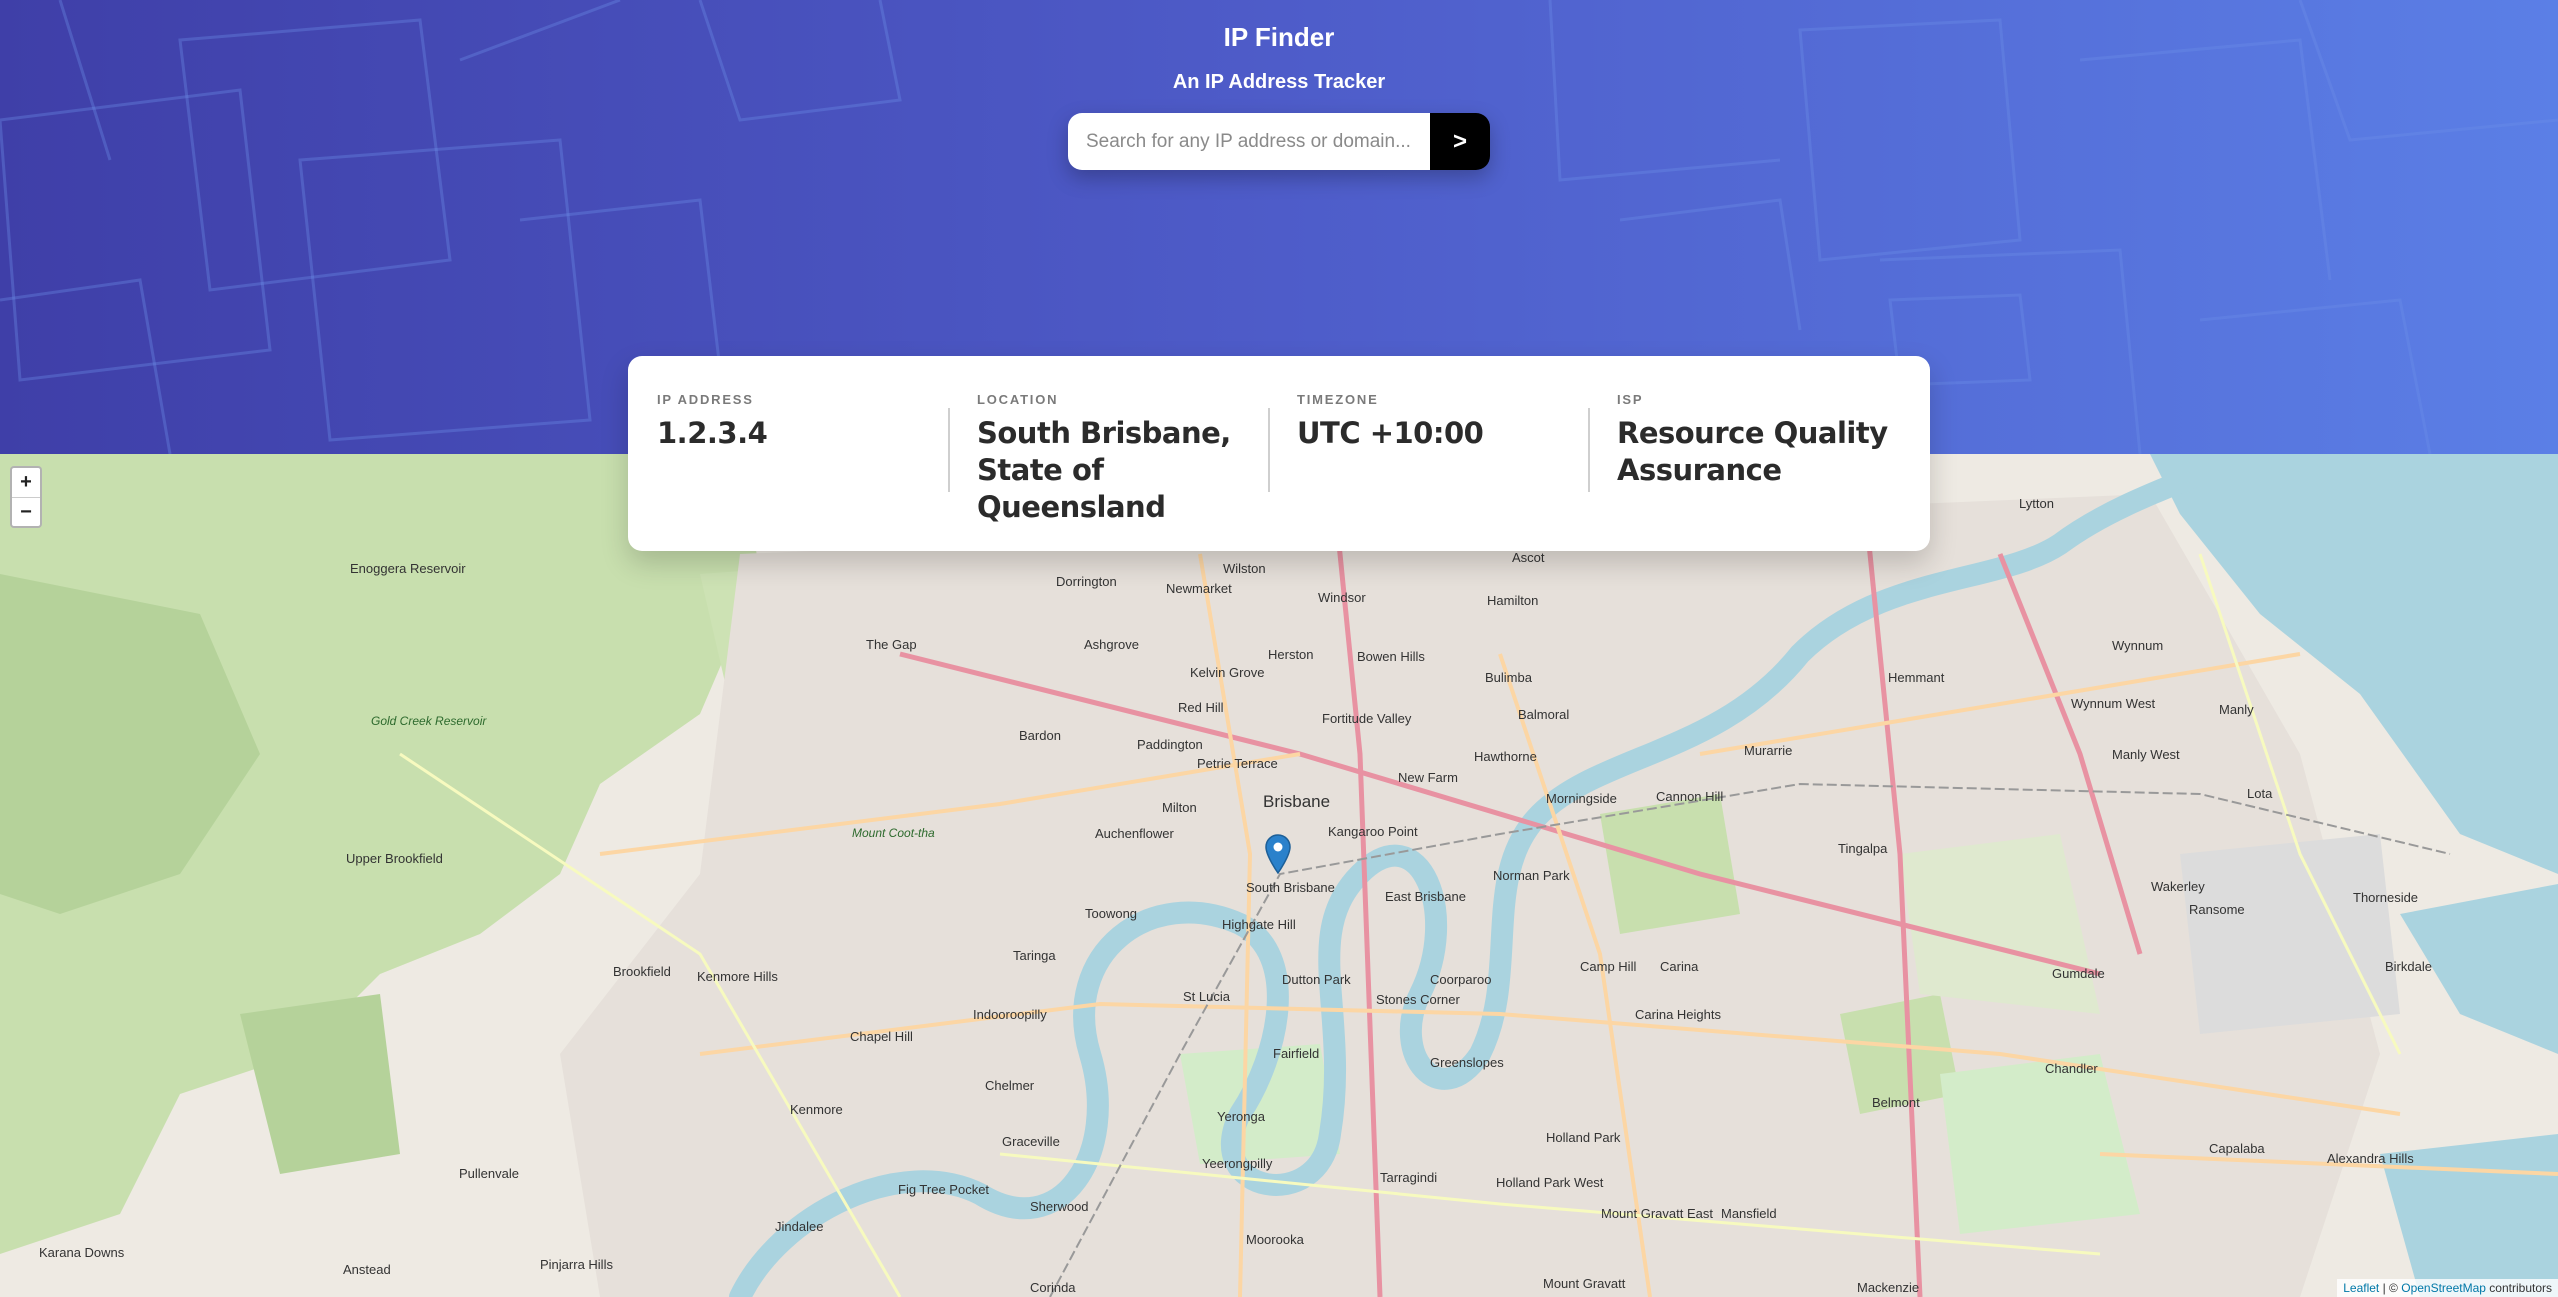  What do you see at coordinates (1338, 399) in the screenshot?
I see `timezone-label: TIMEZONE` at bounding box center [1338, 399].